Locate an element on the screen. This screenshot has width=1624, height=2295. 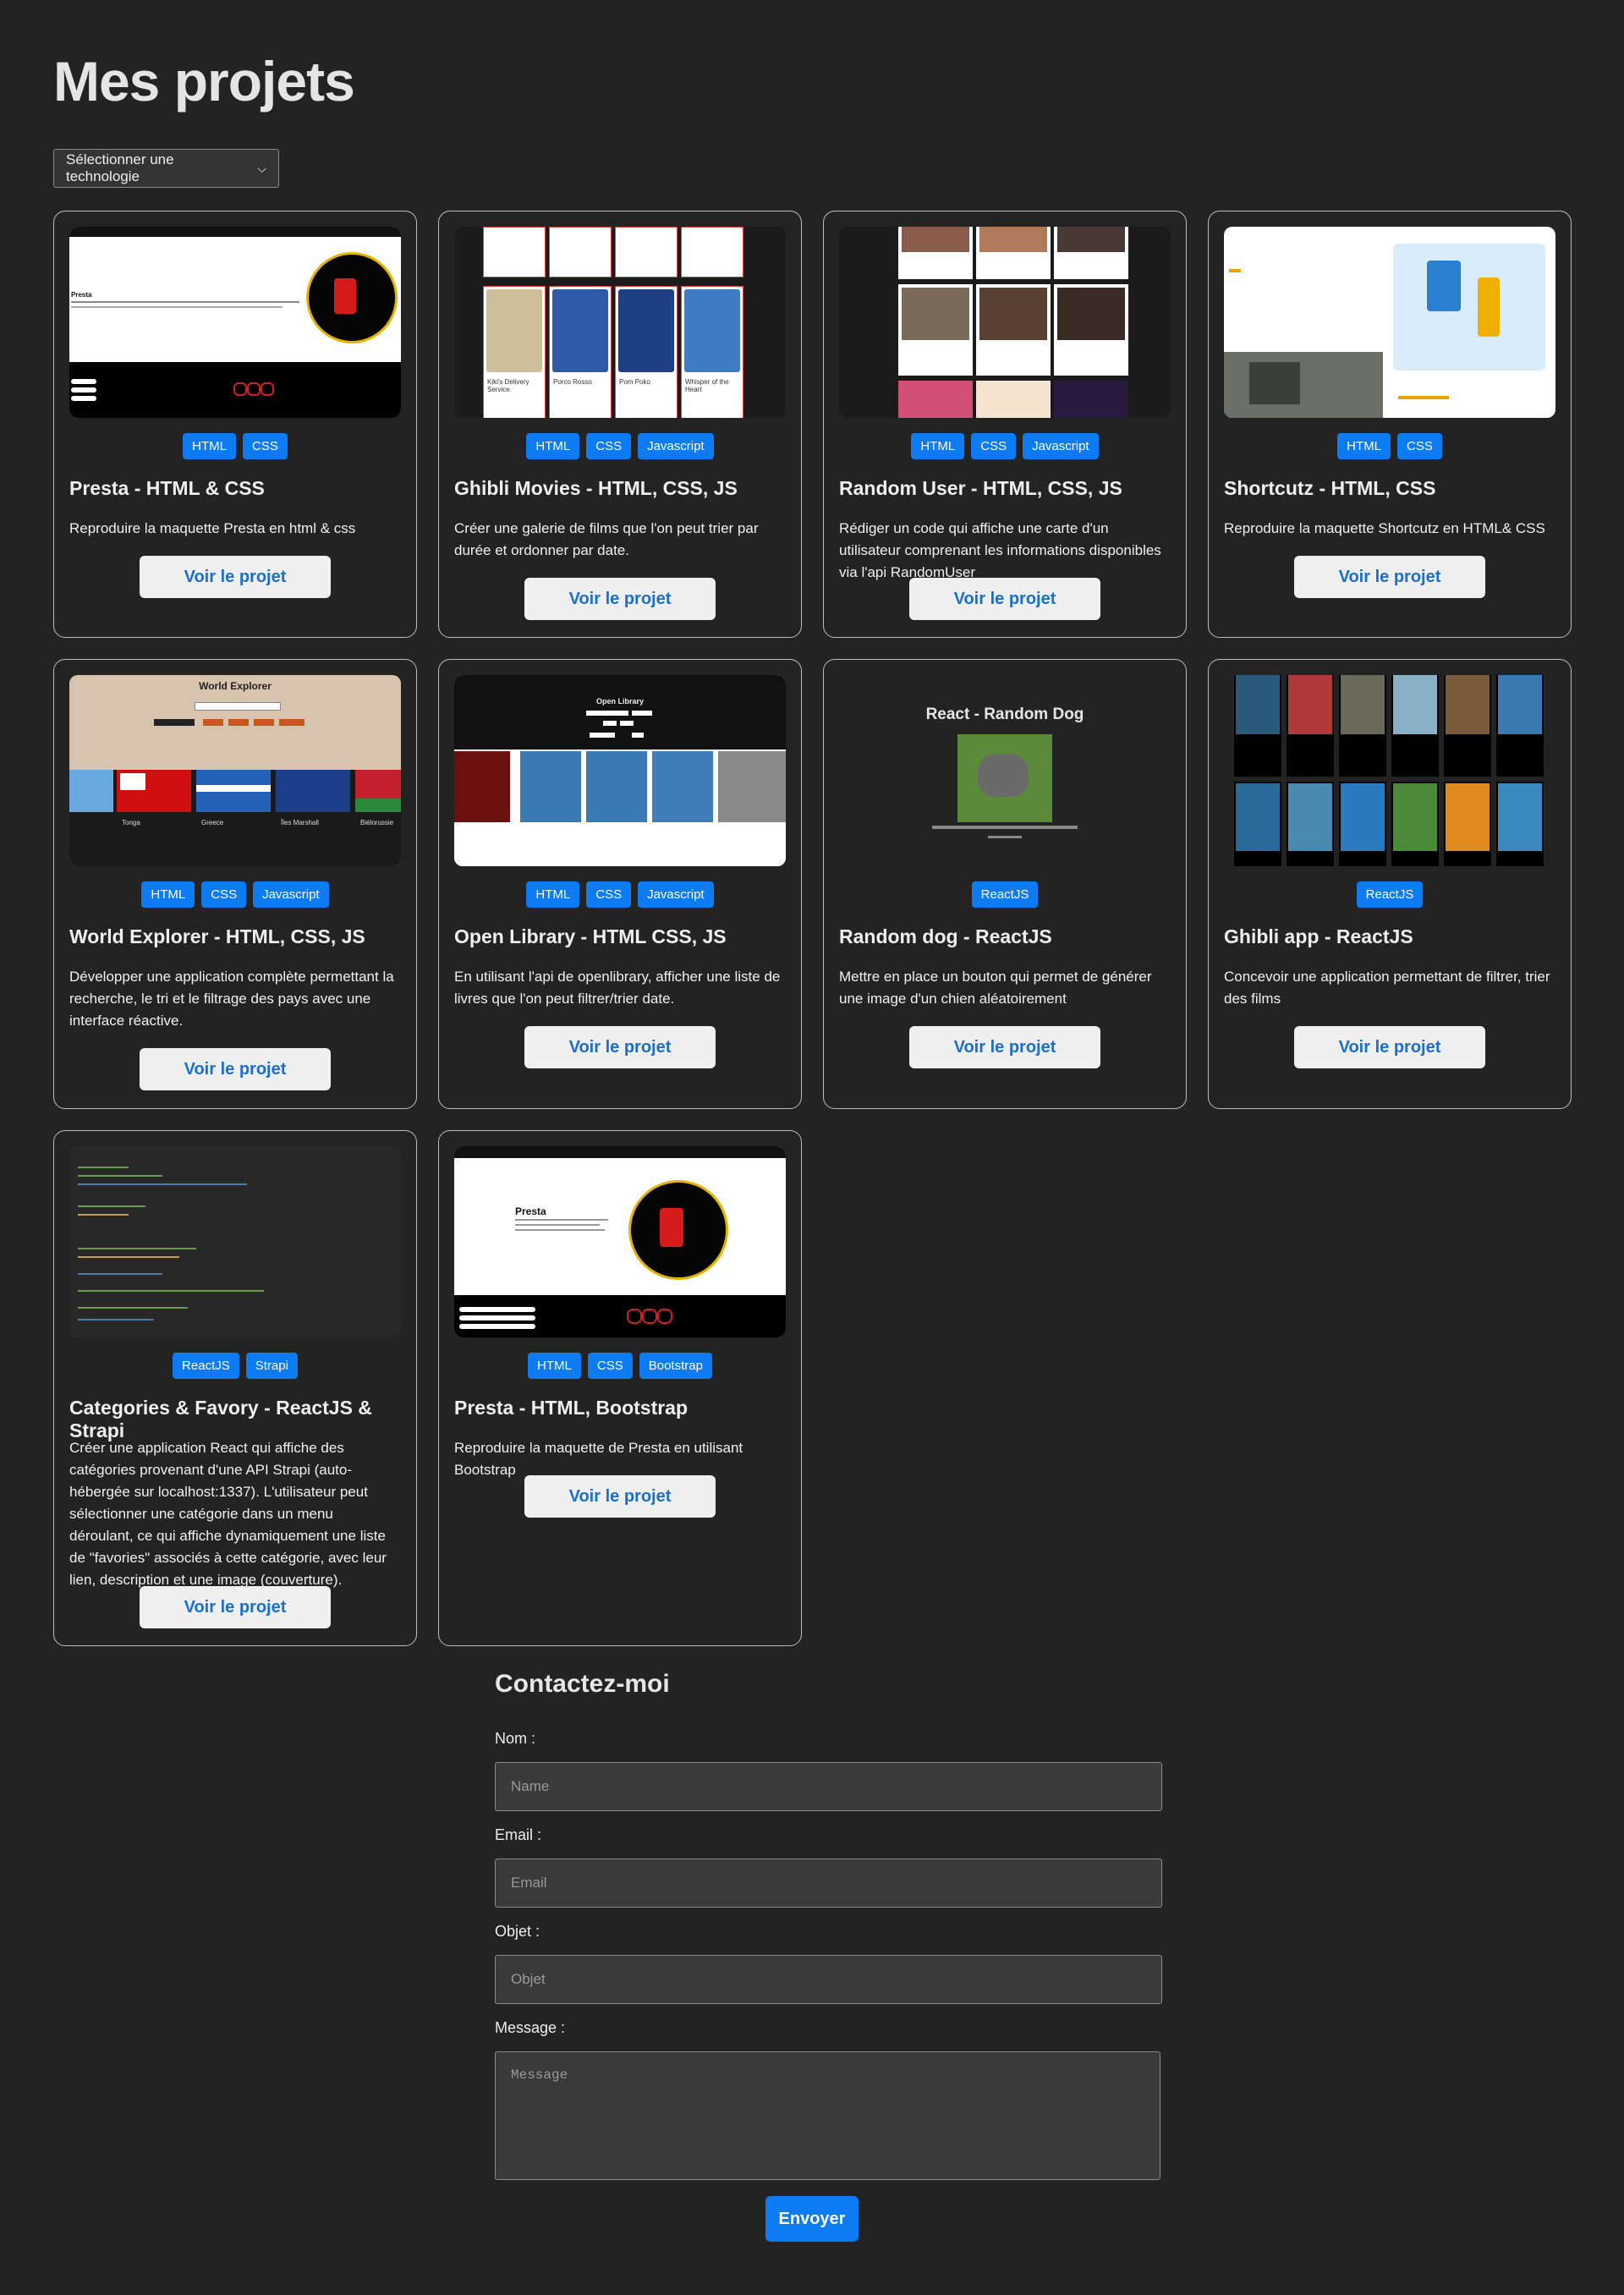
name-label: Nom : is located at coordinates (516, 1738).